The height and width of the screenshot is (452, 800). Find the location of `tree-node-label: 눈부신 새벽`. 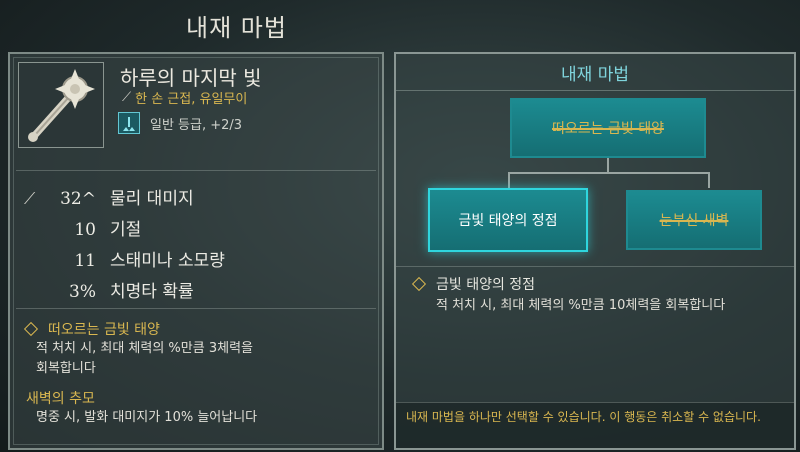

tree-node-label: 눈부신 새벽 is located at coordinates (694, 221).